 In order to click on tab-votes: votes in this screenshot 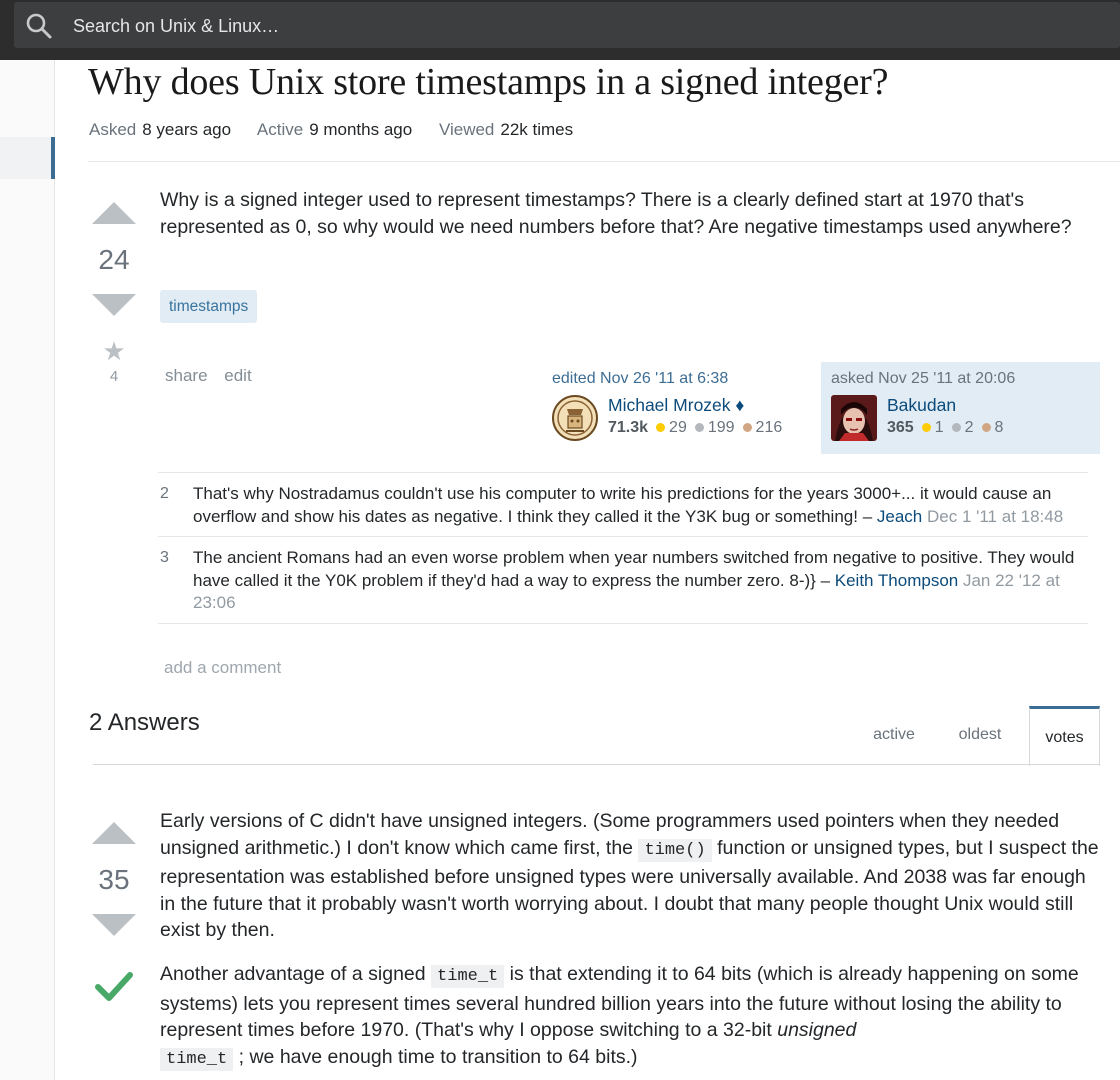, I will do `click(1064, 736)`.